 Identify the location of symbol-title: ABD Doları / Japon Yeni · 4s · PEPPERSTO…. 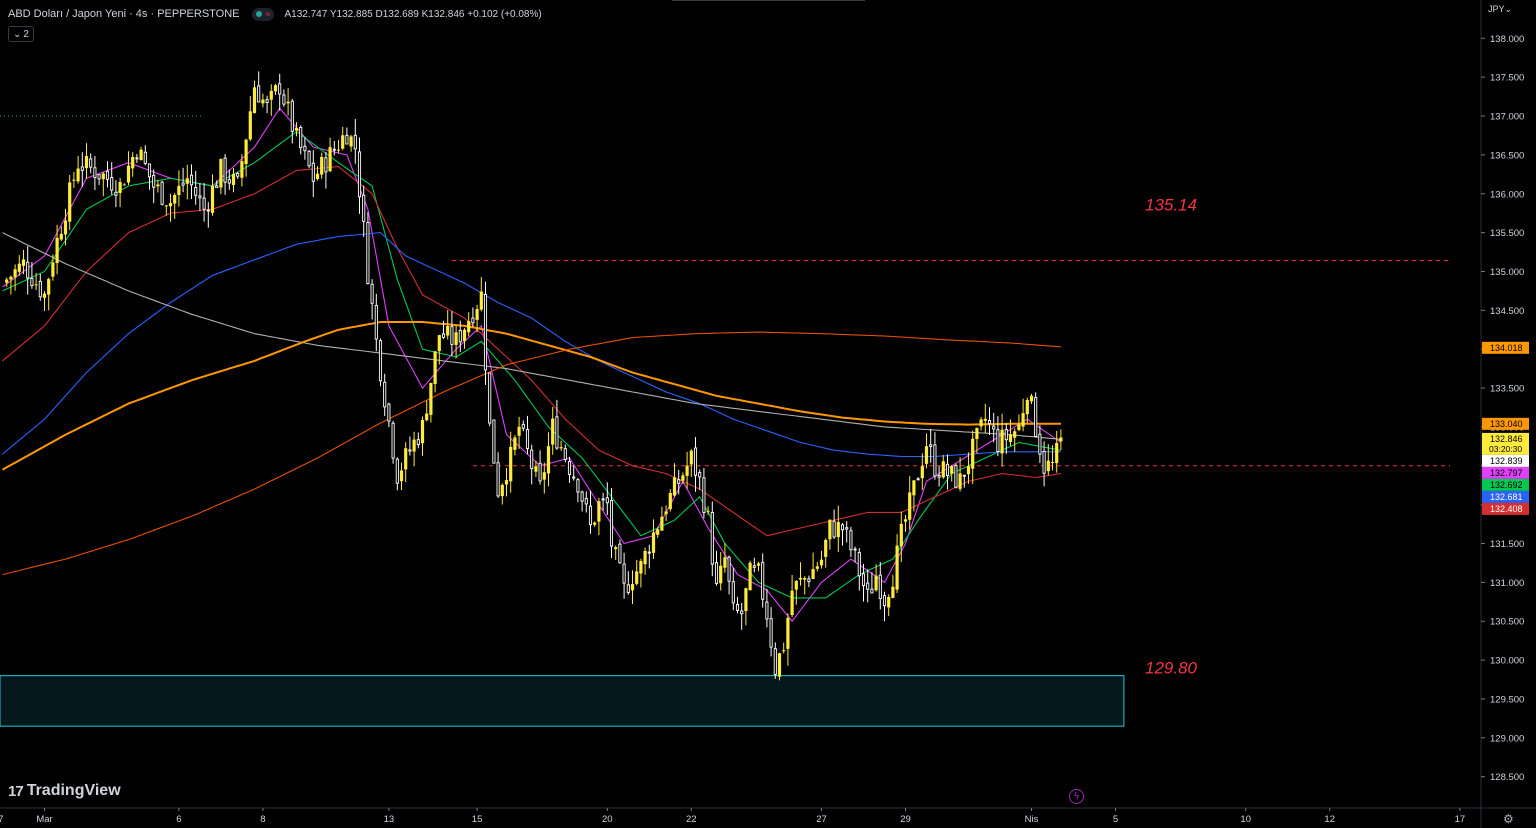
(124, 14).